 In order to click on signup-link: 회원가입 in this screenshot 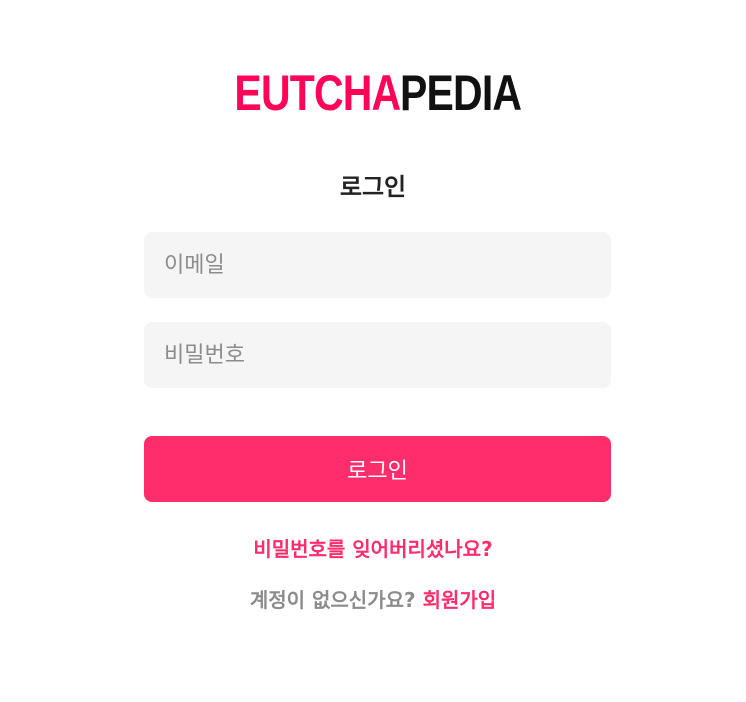, I will do `click(460, 600)`.